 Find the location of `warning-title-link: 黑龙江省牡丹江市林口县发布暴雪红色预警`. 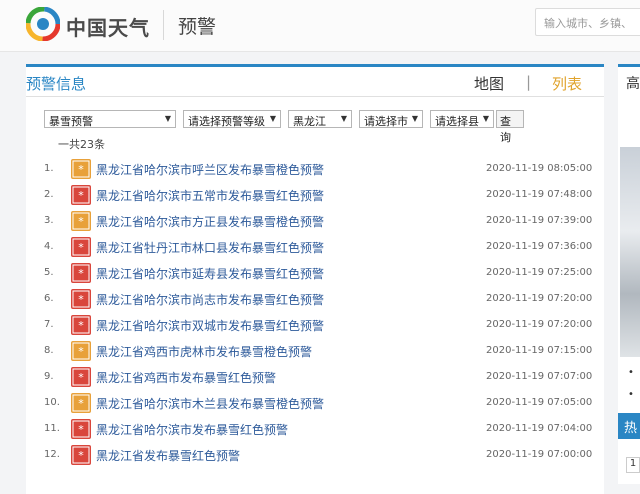

warning-title-link: 黑龙江省牡丹江市林口县发布暴雪红色预警 is located at coordinates (210, 247).